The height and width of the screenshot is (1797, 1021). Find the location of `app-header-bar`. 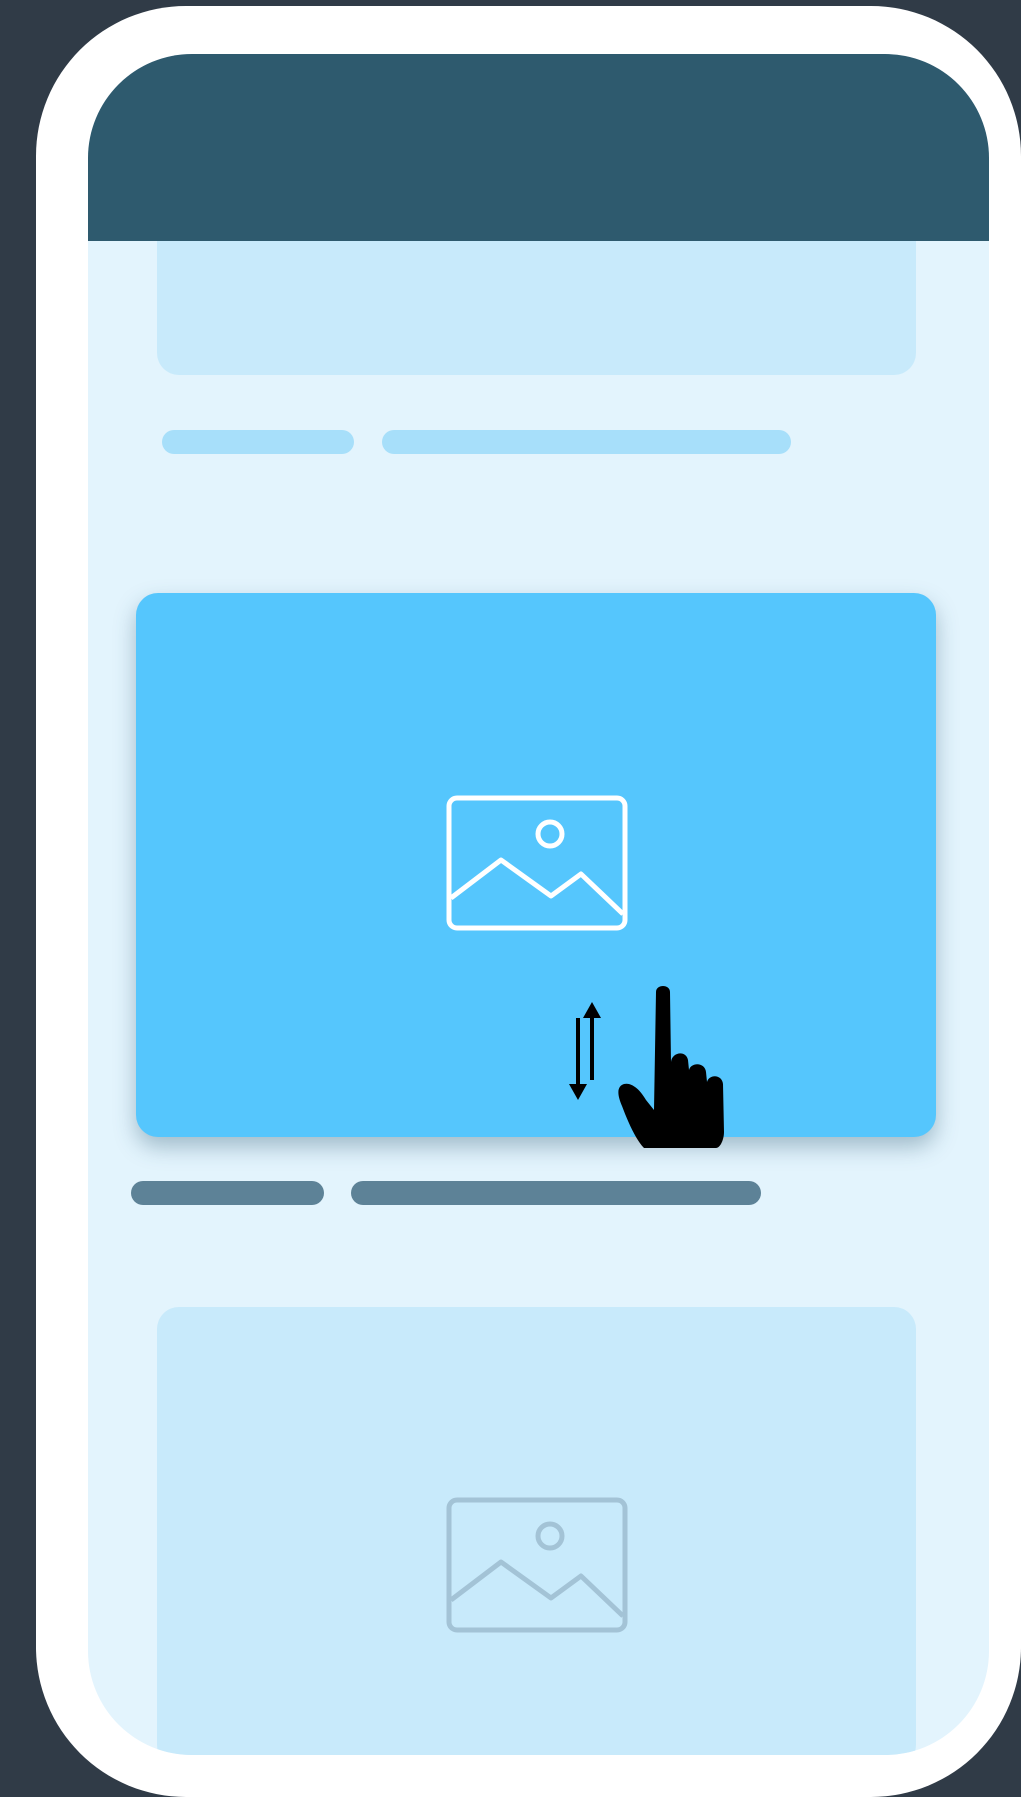

app-header-bar is located at coordinates (538, 147).